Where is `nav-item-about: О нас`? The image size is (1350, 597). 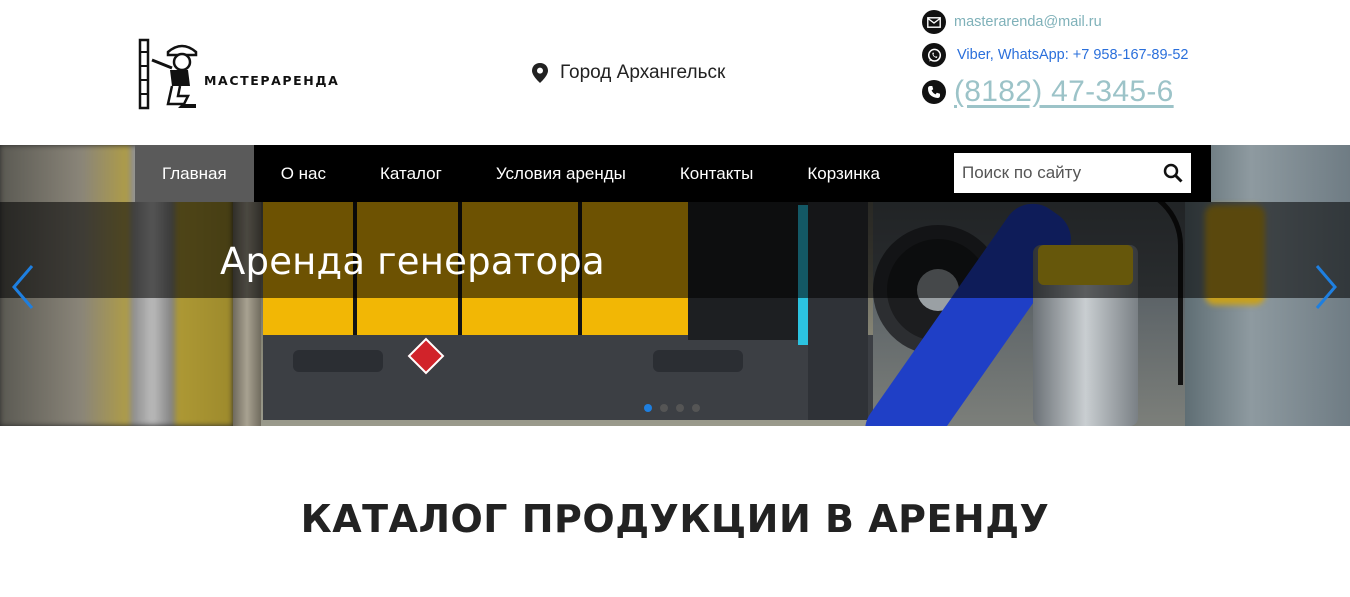
nav-item-about: О нас is located at coordinates (303, 173).